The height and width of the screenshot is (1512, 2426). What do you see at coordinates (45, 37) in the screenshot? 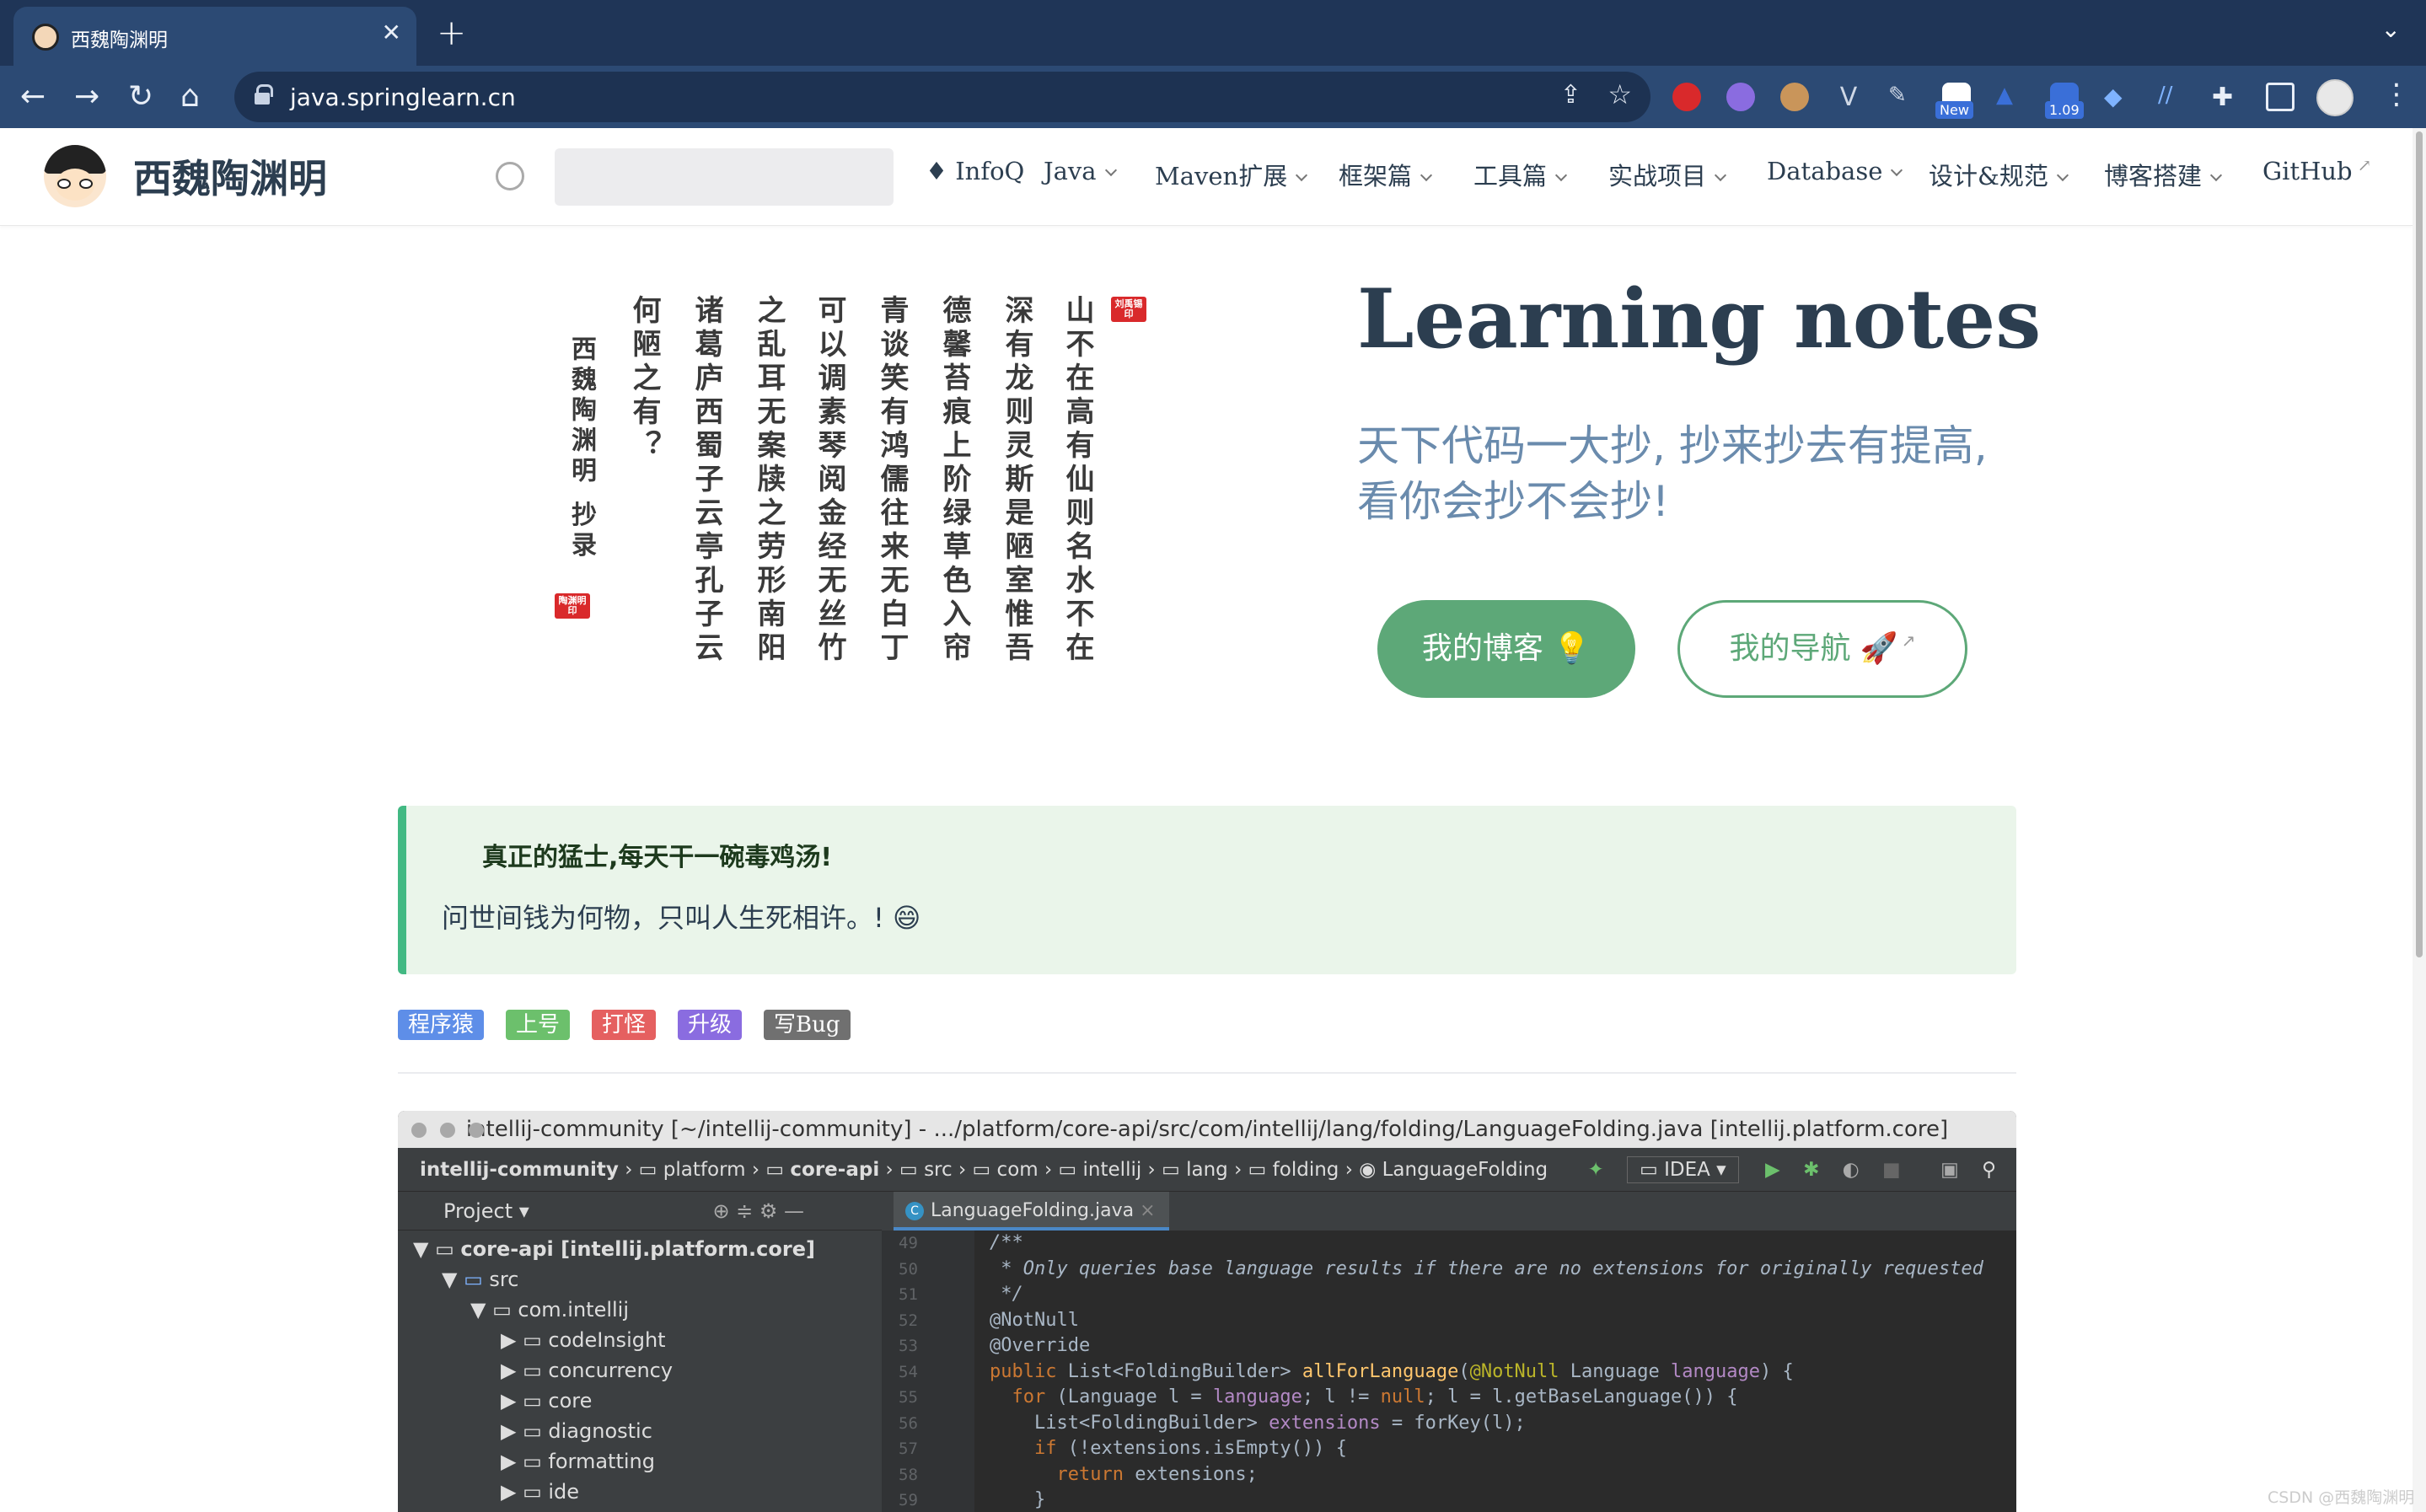
I see `favicon-icon` at bounding box center [45, 37].